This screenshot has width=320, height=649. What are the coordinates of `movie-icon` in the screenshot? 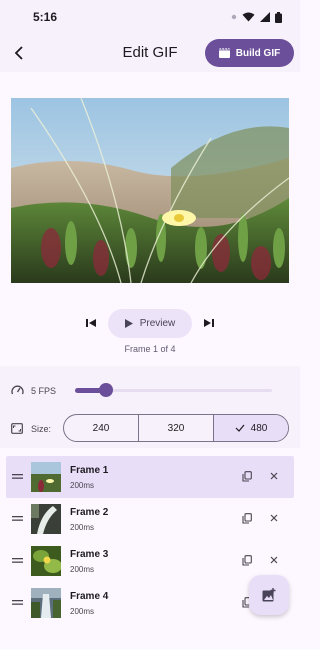 It's located at (224, 53).